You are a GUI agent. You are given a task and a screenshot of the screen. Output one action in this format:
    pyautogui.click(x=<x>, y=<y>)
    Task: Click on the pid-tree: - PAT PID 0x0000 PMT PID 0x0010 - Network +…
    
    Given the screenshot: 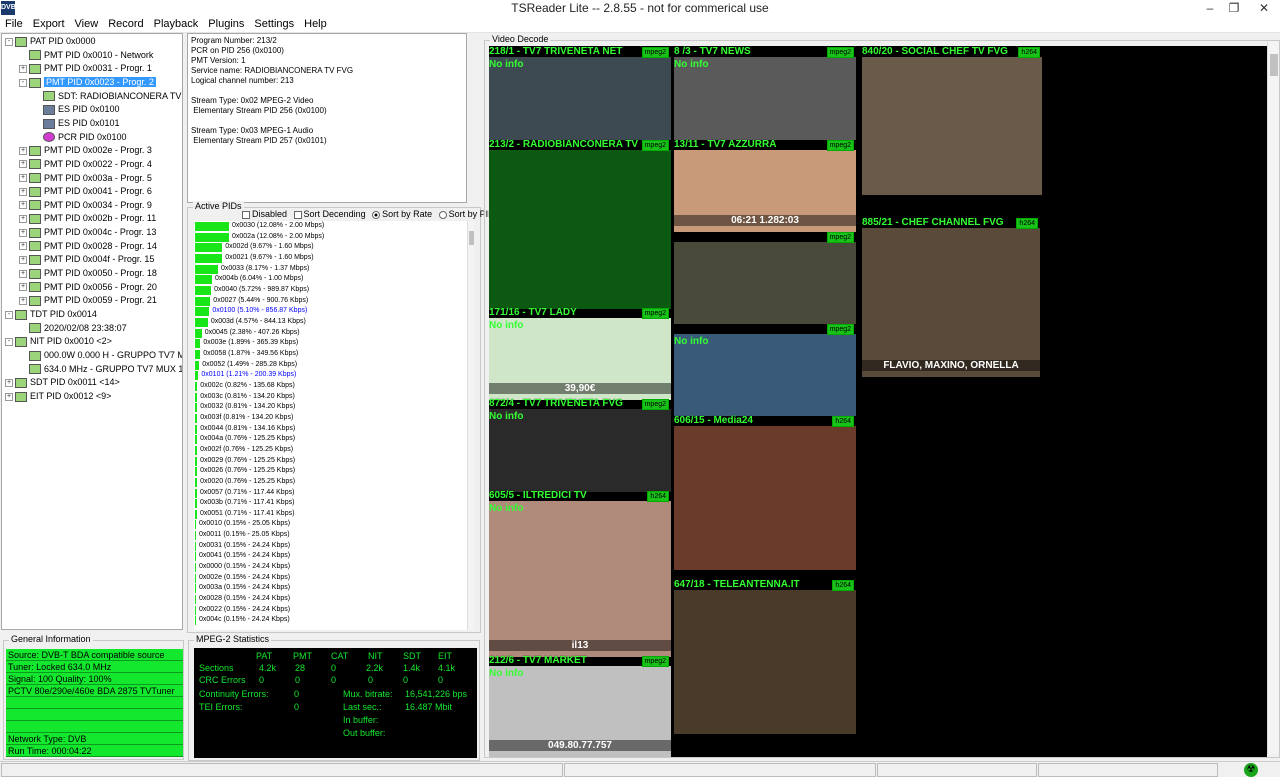 What is the action you would take?
    pyautogui.click(x=92, y=331)
    